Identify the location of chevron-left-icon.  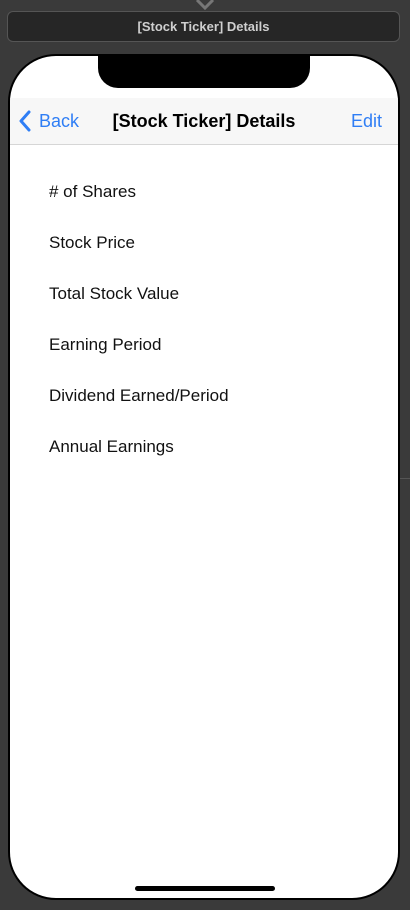
(25, 121).